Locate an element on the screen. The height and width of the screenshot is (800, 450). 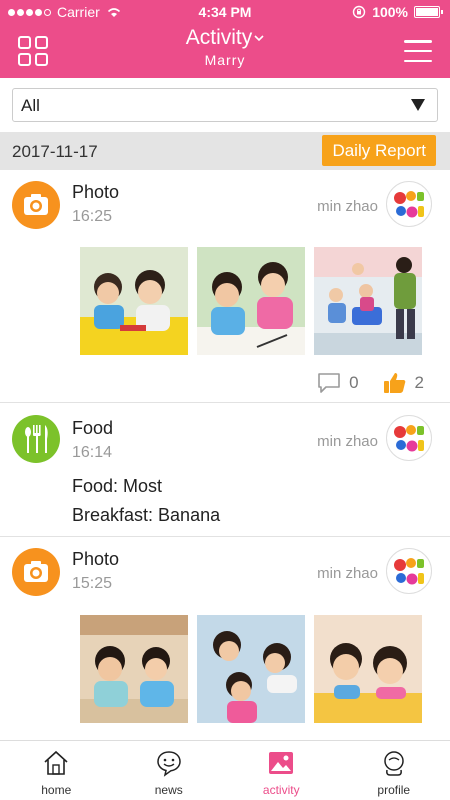
daily-report-button: Daily Report is located at coordinates (379, 150).